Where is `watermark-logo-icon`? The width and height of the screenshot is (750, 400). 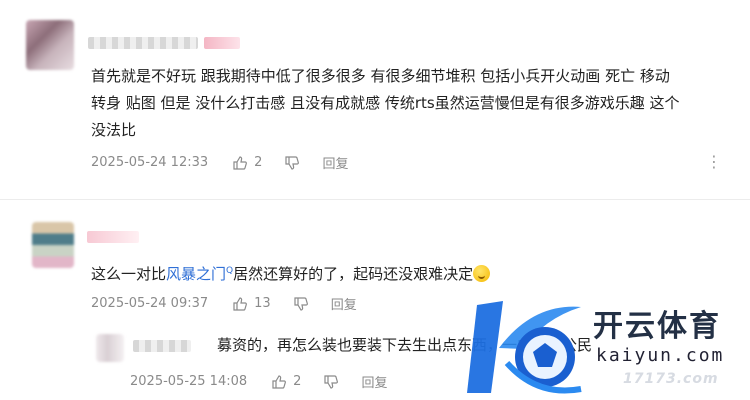 watermark-logo-icon is located at coordinates (524, 347).